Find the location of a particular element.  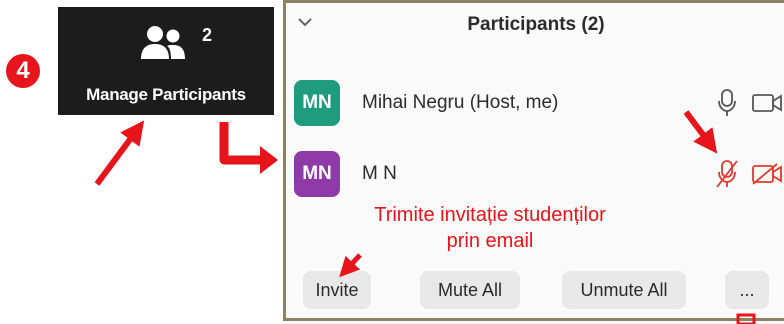

manage-participants-label: Manage Participants is located at coordinates (166, 94).